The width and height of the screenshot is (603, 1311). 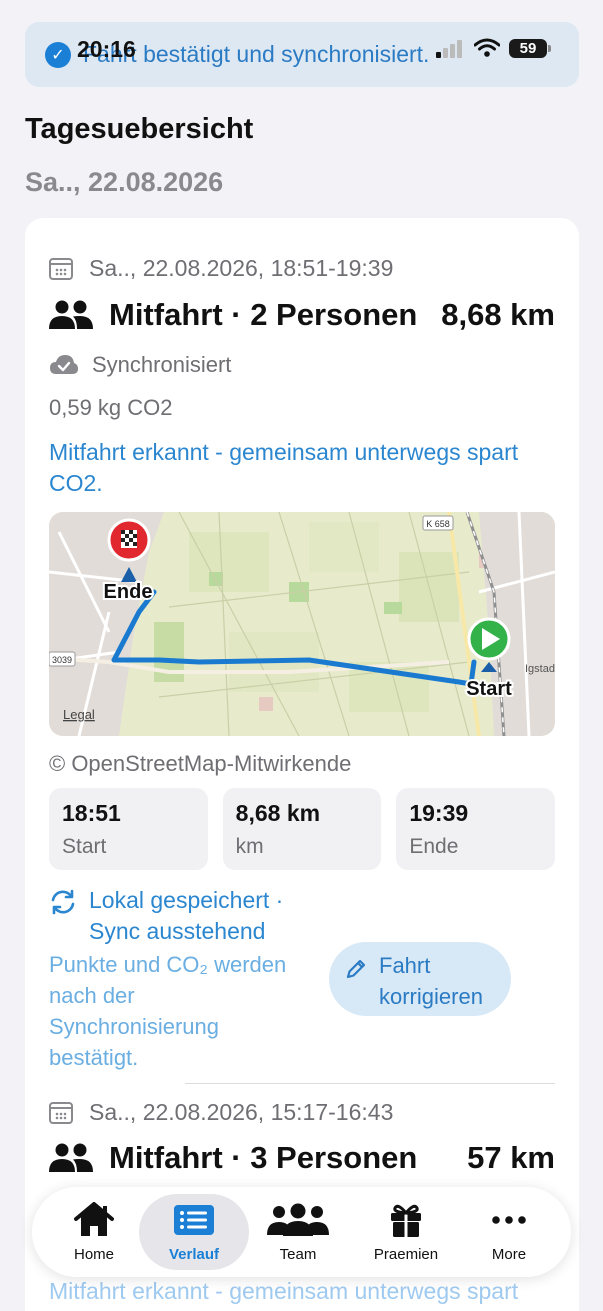 What do you see at coordinates (124, 182) in the screenshot?
I see `day-header: Sa.., 22.08.2026` at bounding box center [124, 182].